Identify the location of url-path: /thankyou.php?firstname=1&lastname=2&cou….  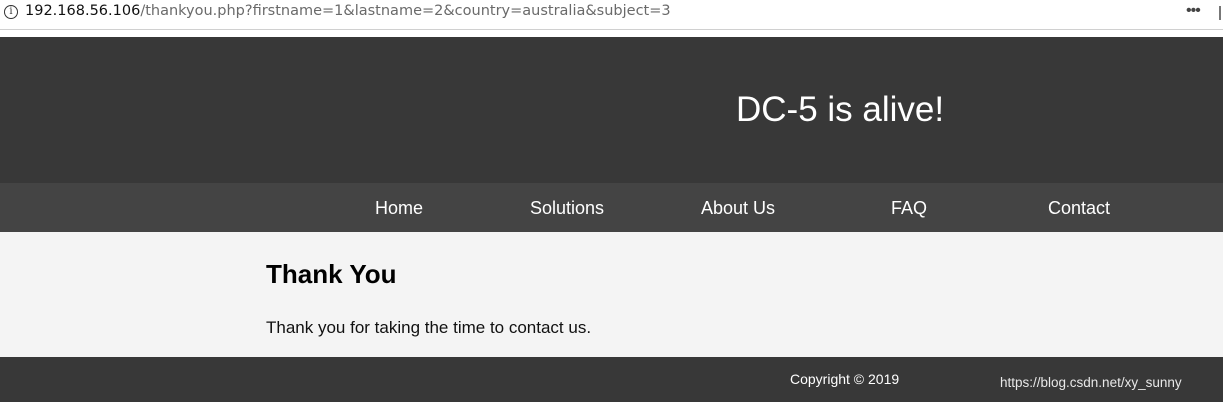
(405, 11).